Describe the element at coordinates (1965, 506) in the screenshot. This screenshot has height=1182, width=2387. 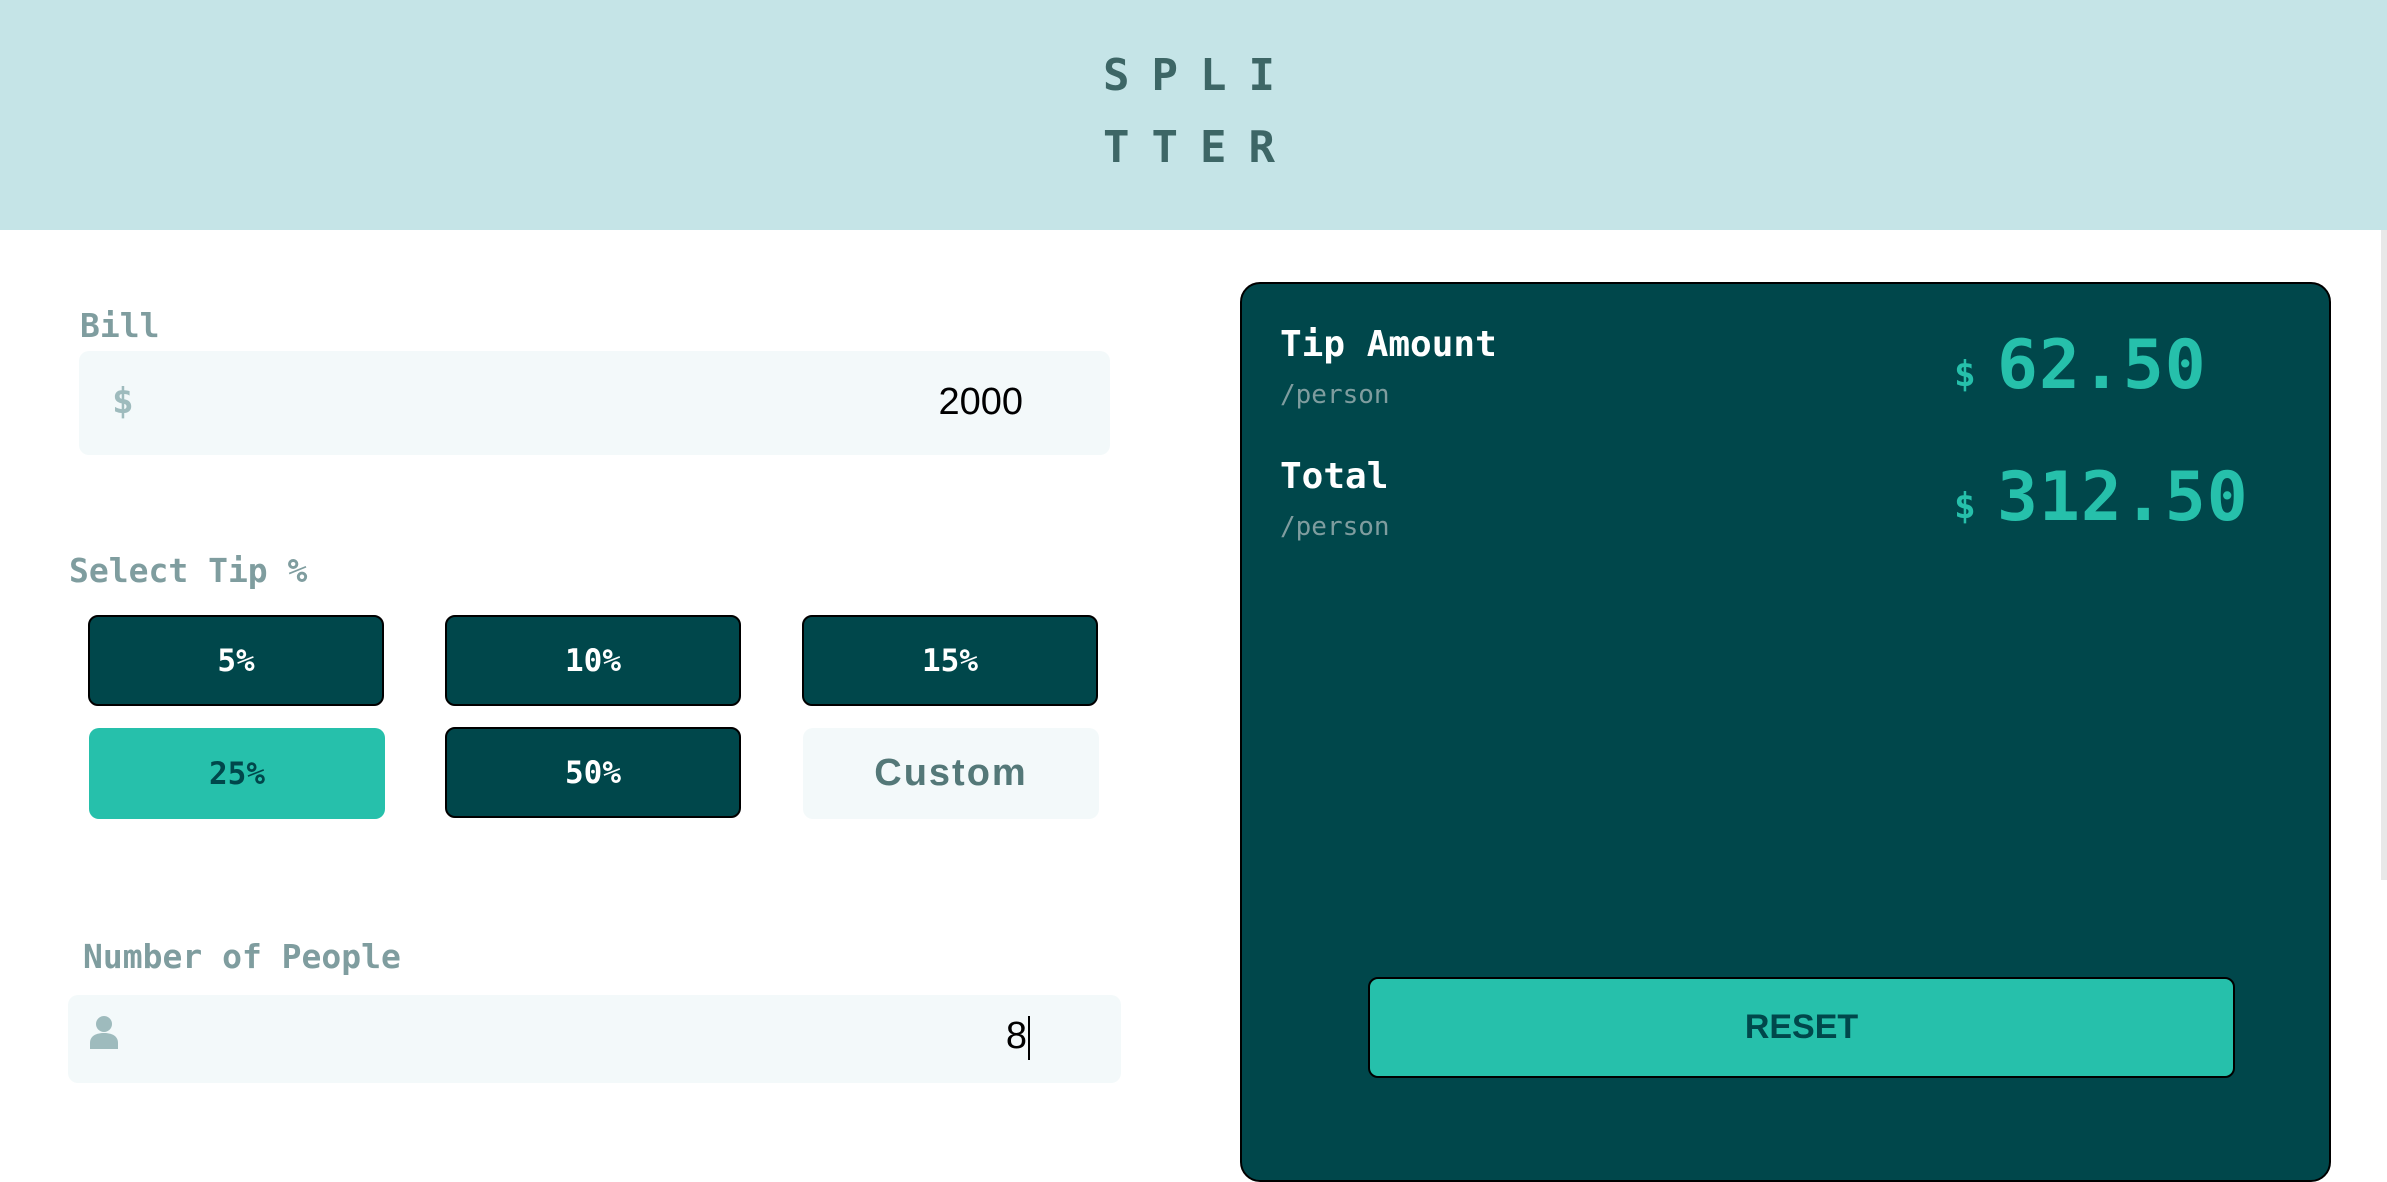
I see `total-currency: $` at that location.